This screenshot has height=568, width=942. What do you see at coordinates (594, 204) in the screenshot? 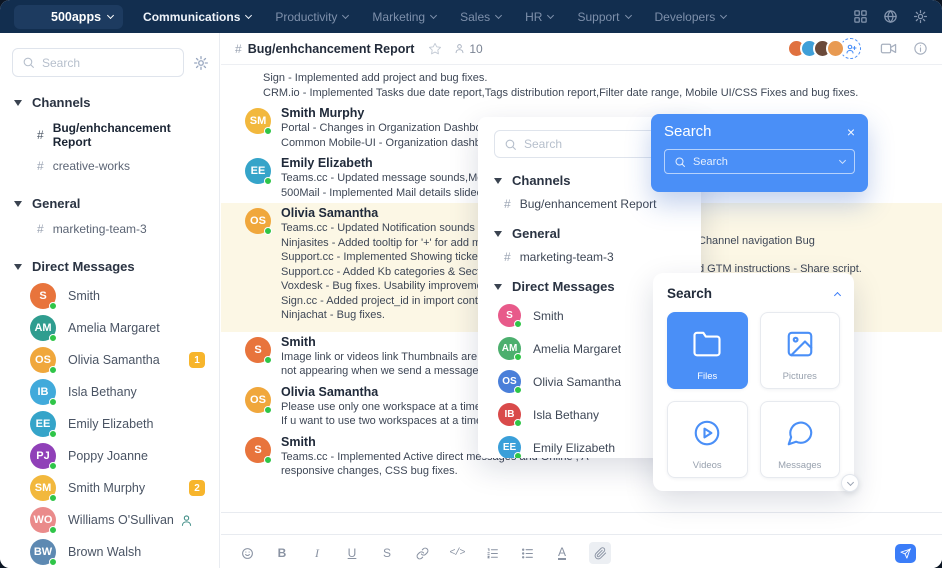
I see `switcher-channel-bug-enhancement-report: # Bug/enhancement Report` at bounding box center [594, 204].